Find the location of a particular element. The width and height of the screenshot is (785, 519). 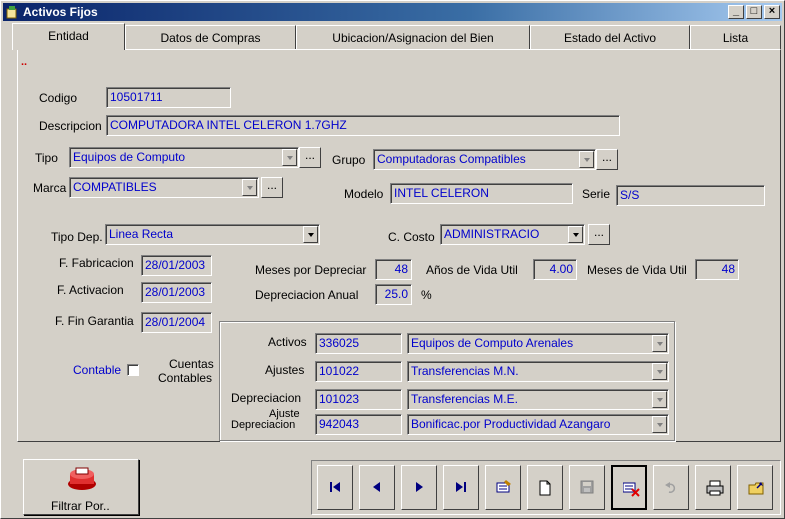

tipo-label: Tipo is located at coordinates (46, 158).